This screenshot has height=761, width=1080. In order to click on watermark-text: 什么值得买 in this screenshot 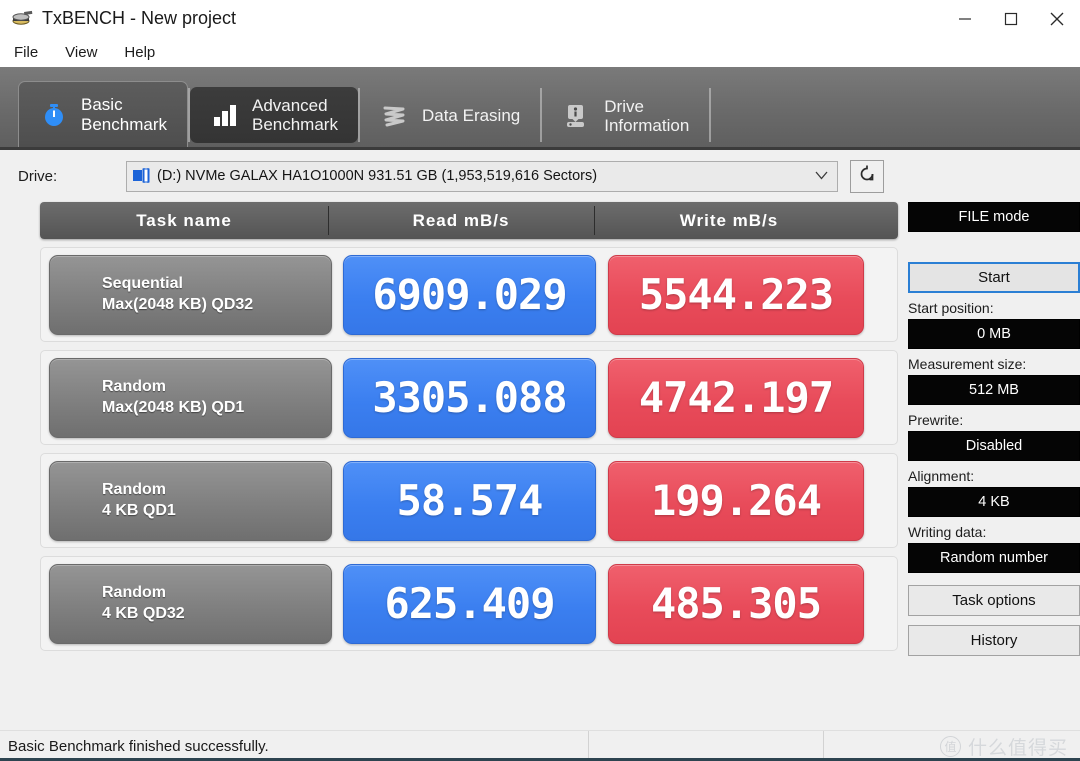, I will do `click(1017, 748)`.